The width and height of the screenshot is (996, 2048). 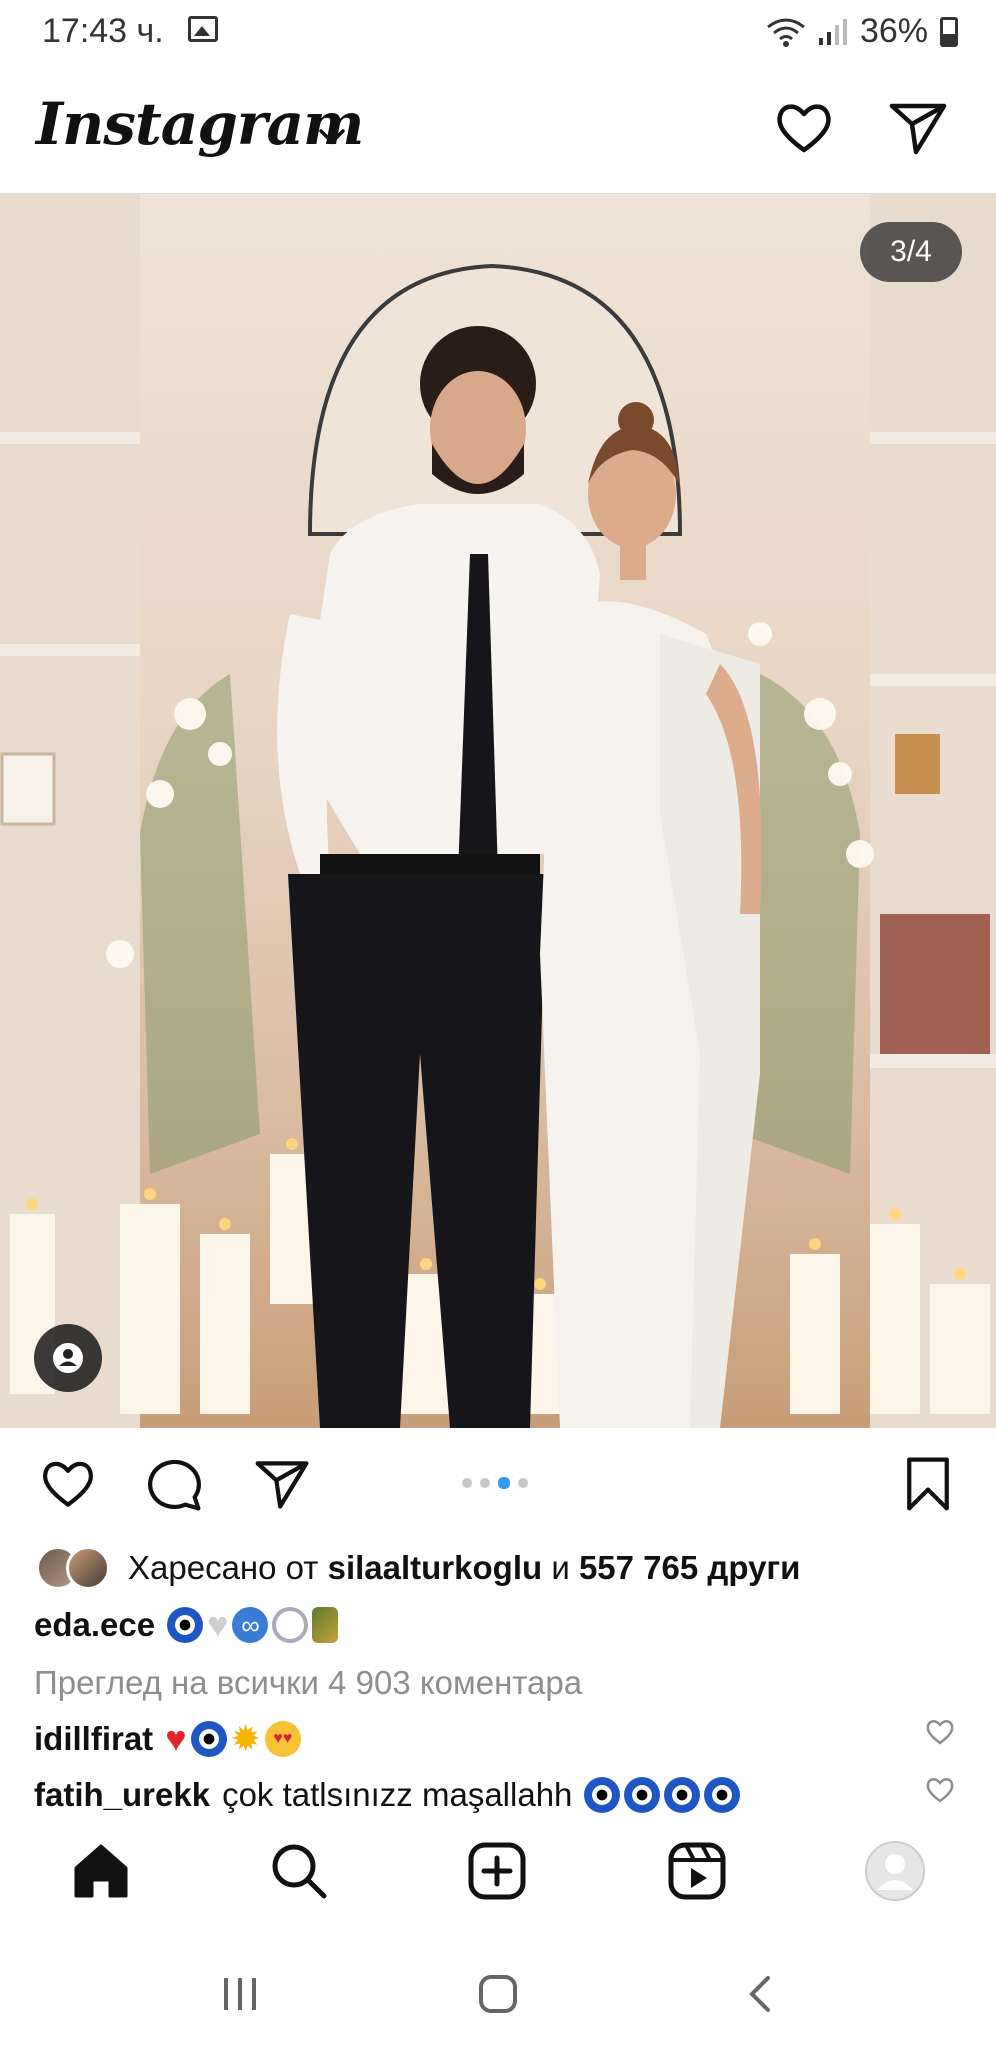 What do you see at coordinates (290, 1625) in the screenshot?
I see `ring-emoji` at bounding box center [290, 1625].